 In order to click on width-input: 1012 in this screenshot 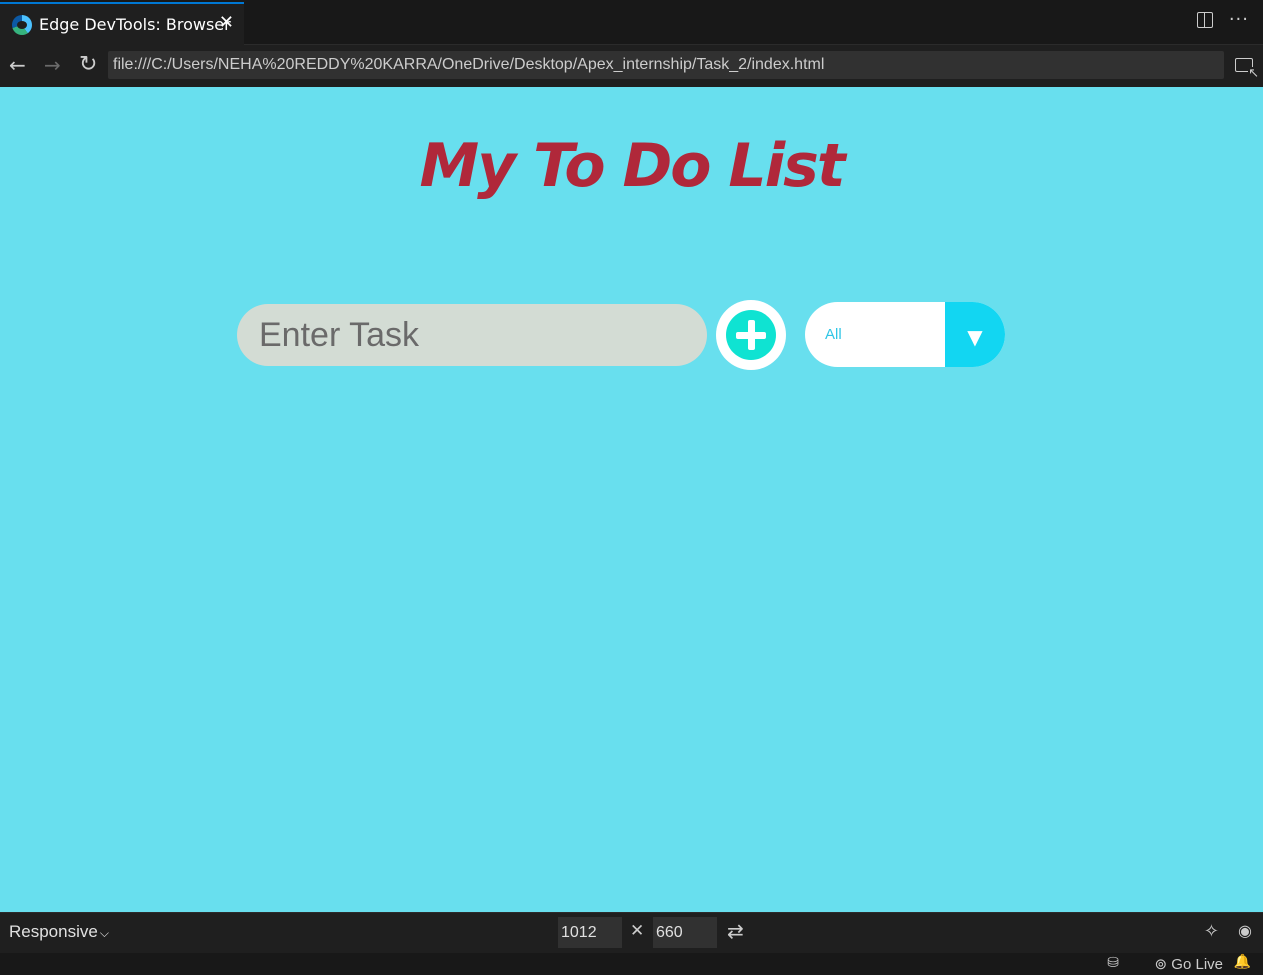, I will do `click(590, 932)`.